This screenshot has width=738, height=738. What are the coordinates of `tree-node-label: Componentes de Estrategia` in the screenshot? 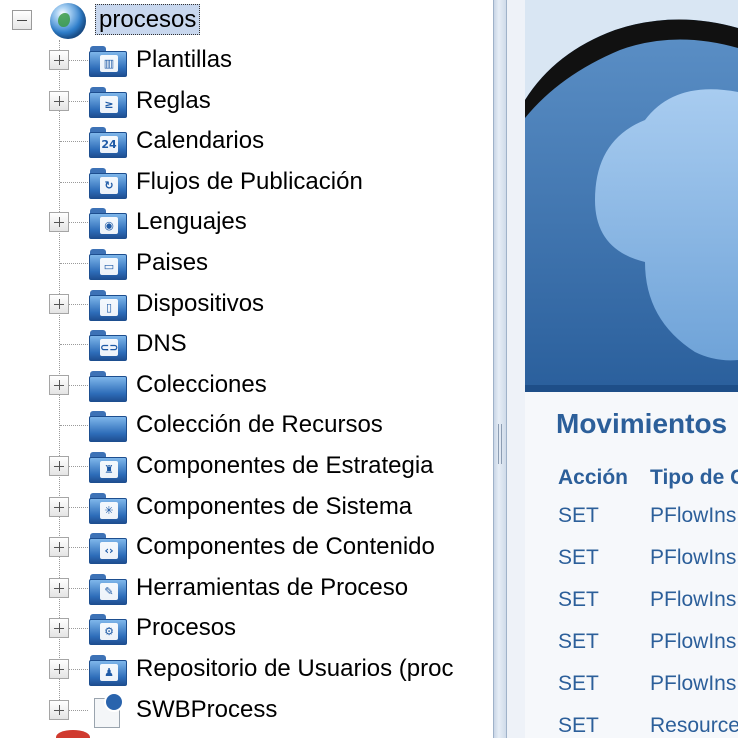 It's located at (285, 466).